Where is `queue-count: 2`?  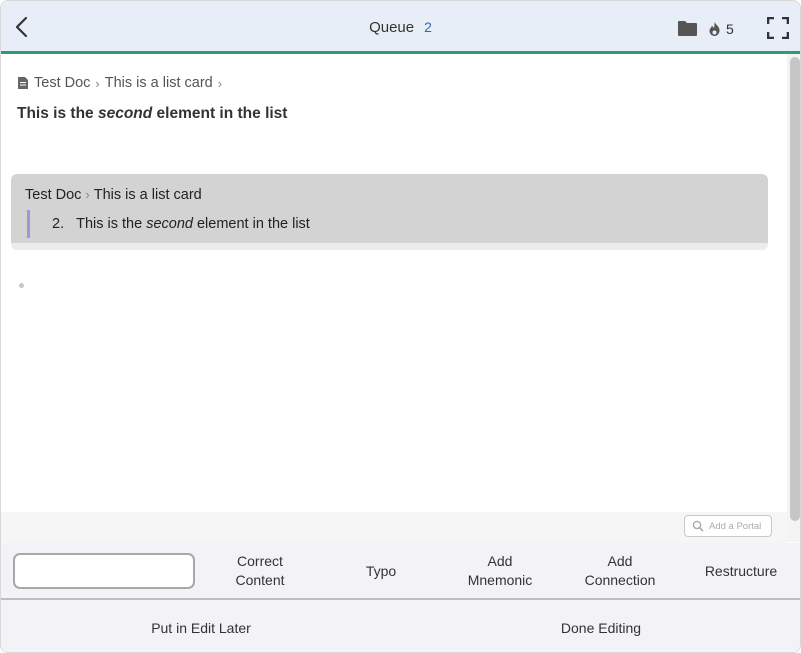 queue-count: 2 is located at coordinates (428, 27).